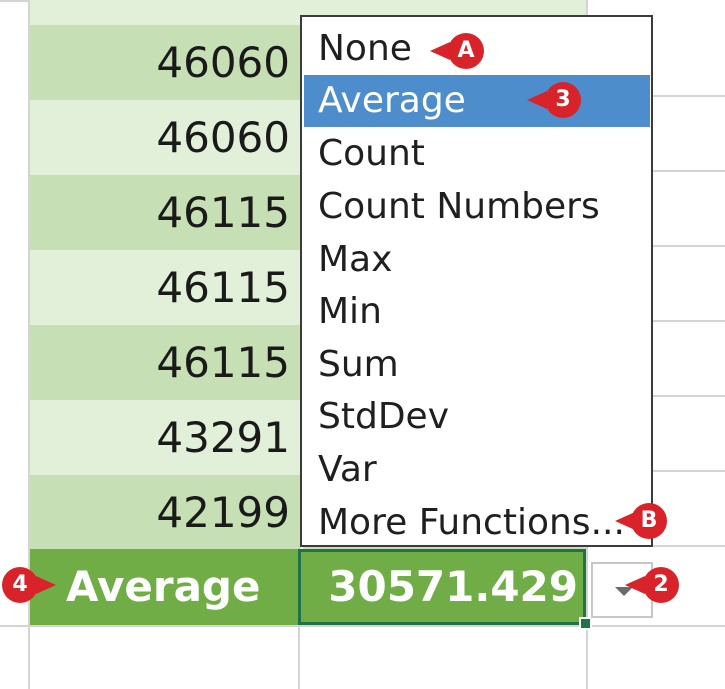  What do you see at coordinates (477, 154) in the screenshot?
I see `menu-item-count: Count` at bounding box center [477, 154].